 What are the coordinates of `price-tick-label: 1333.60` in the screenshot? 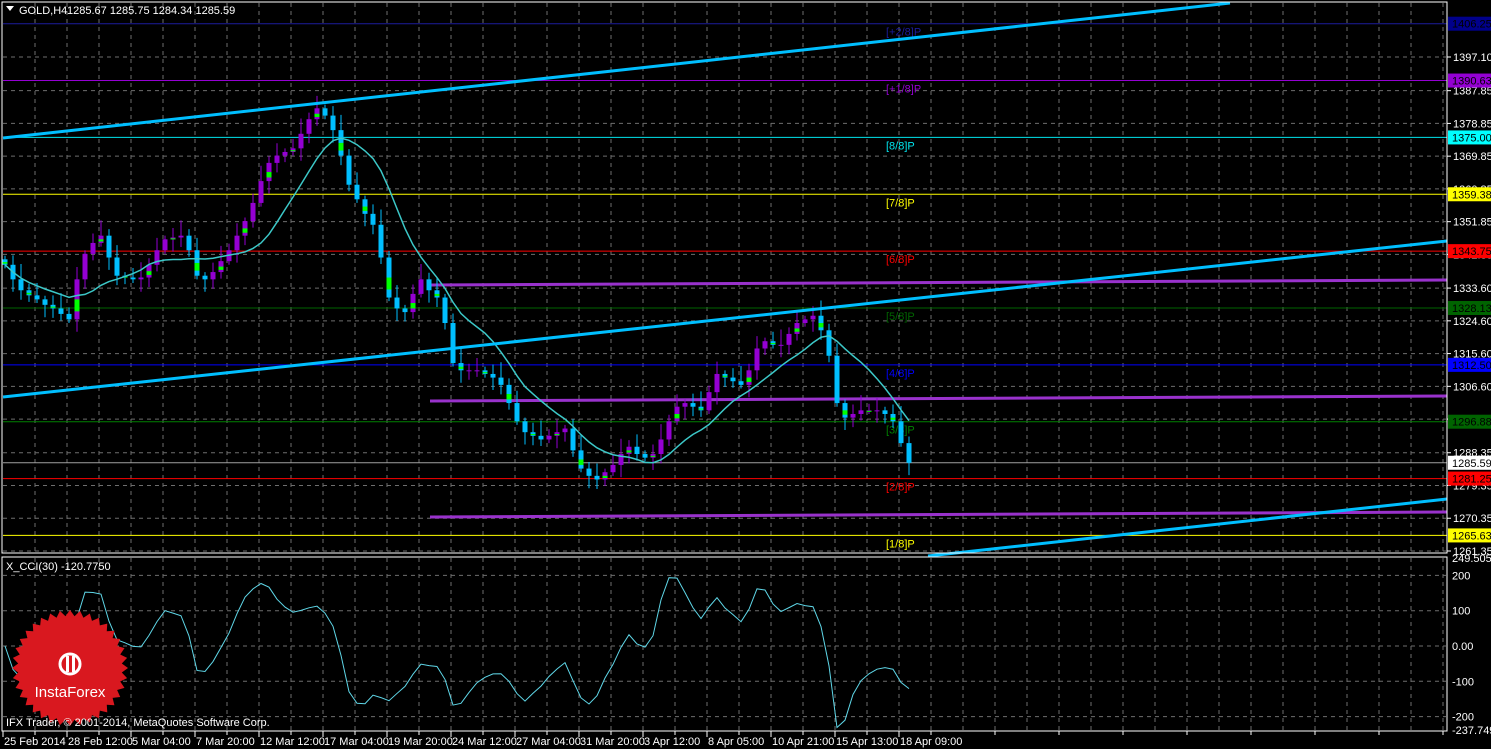 It's located at (1472, 289).